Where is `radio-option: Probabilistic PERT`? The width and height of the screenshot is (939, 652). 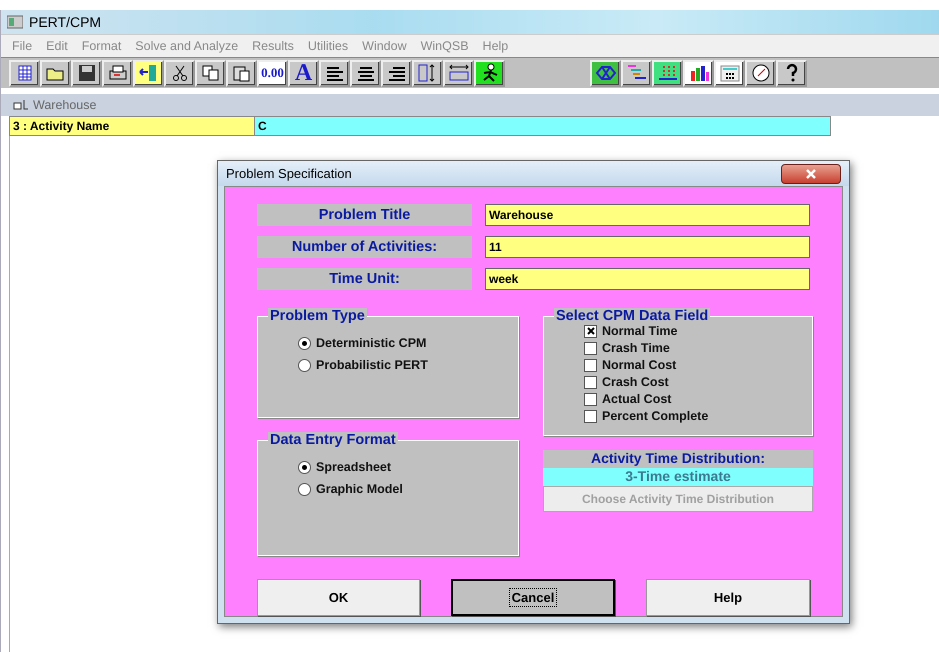
radio-option: Probabilistic PERT is located at coordinates (403, 365).